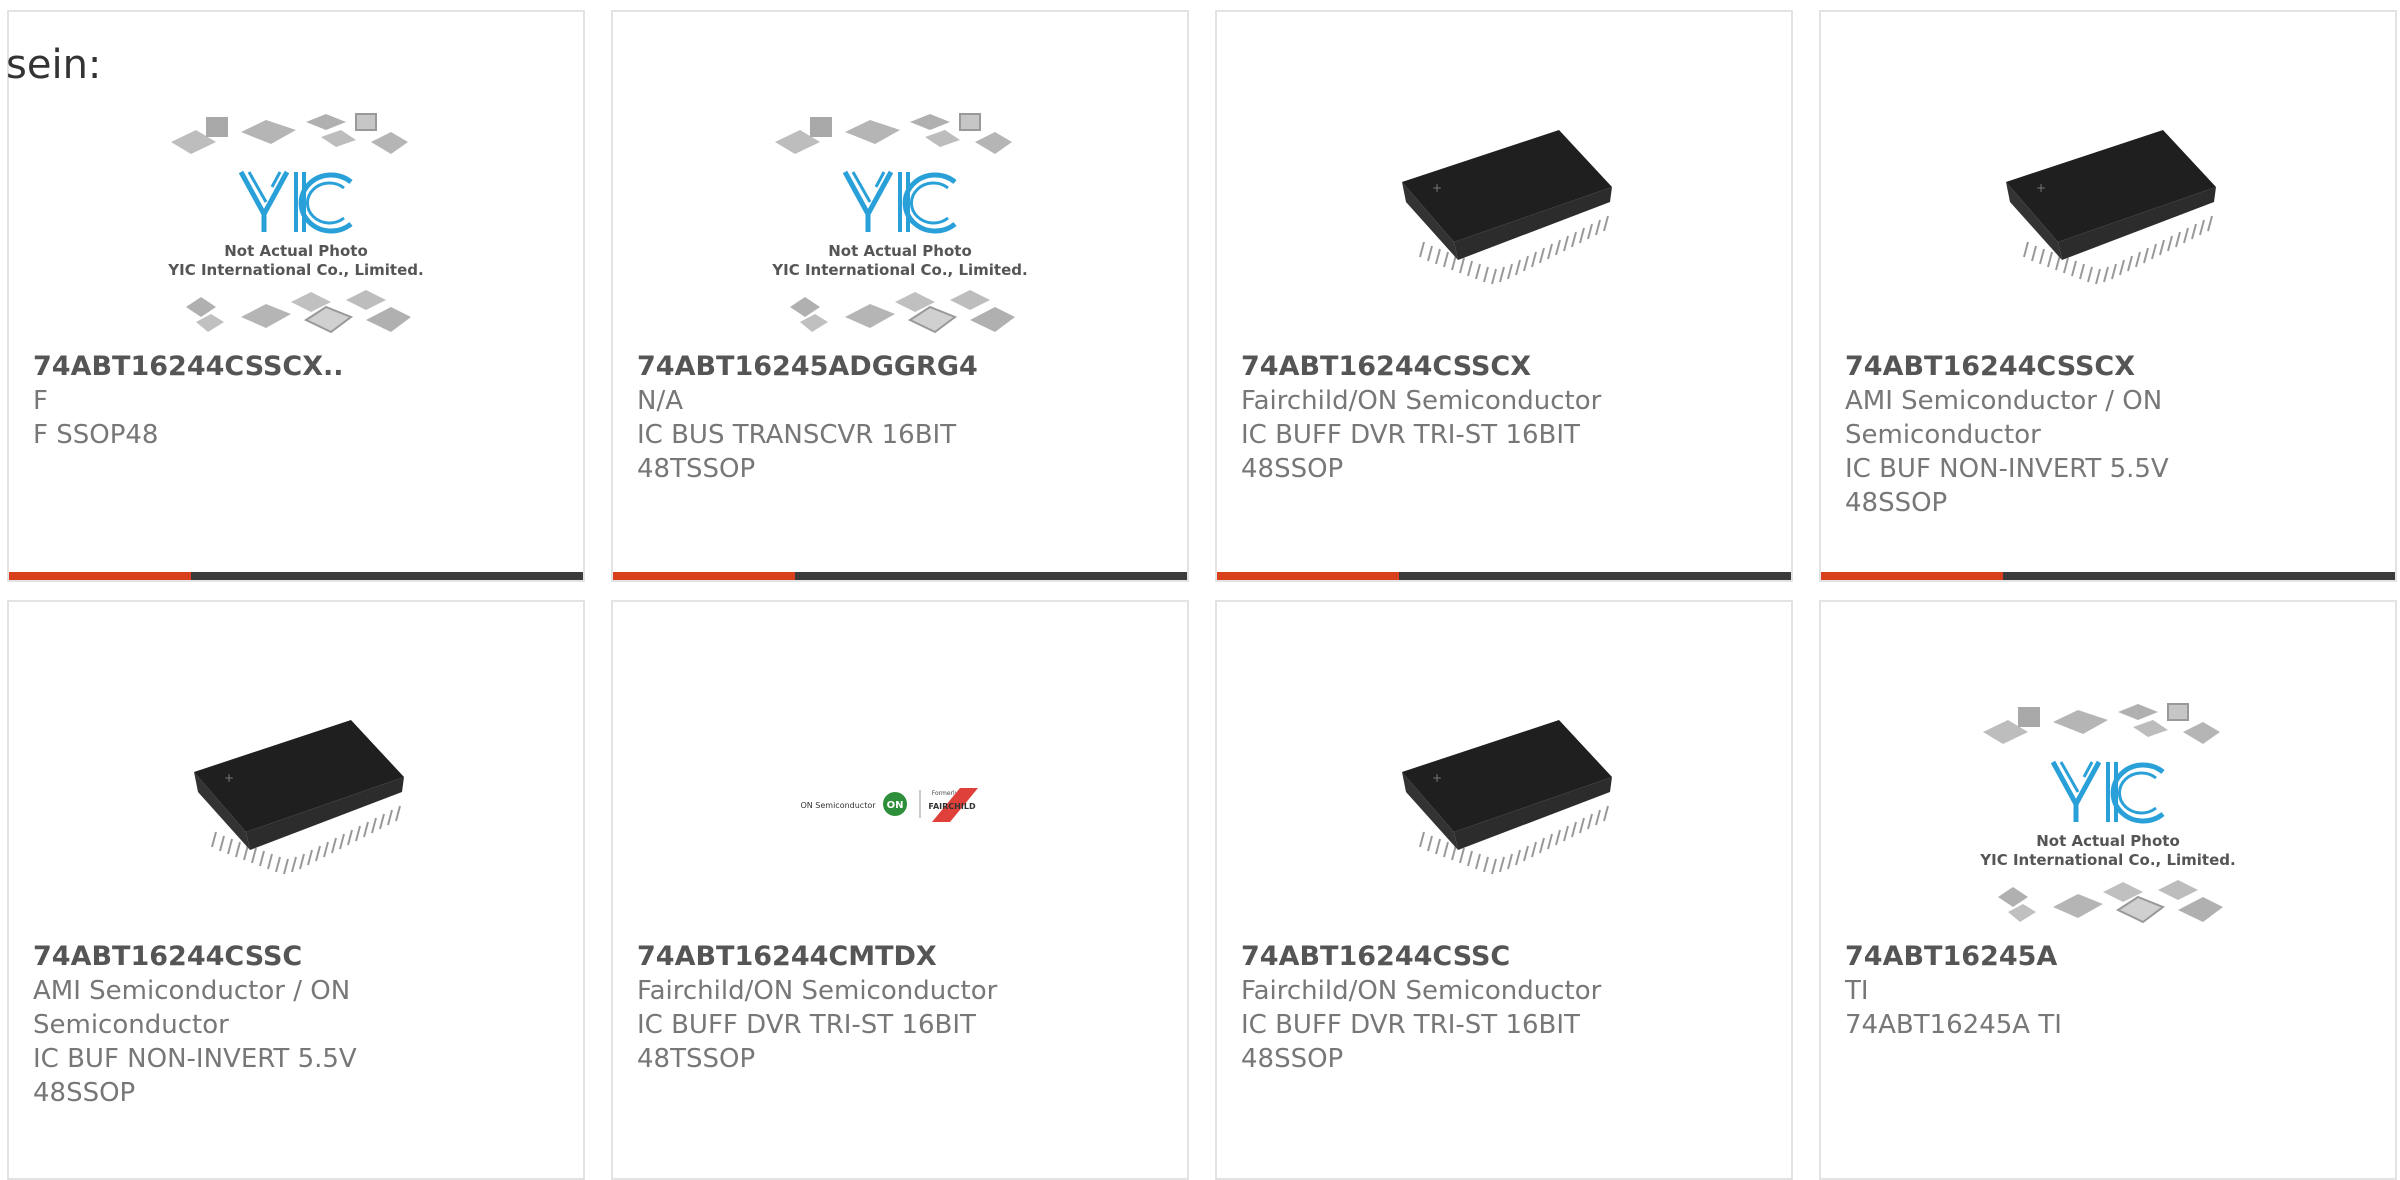  Describe the element at coordinates (660, 401) in the screenshot. I see `product-manufacturer: N/A` at that location.